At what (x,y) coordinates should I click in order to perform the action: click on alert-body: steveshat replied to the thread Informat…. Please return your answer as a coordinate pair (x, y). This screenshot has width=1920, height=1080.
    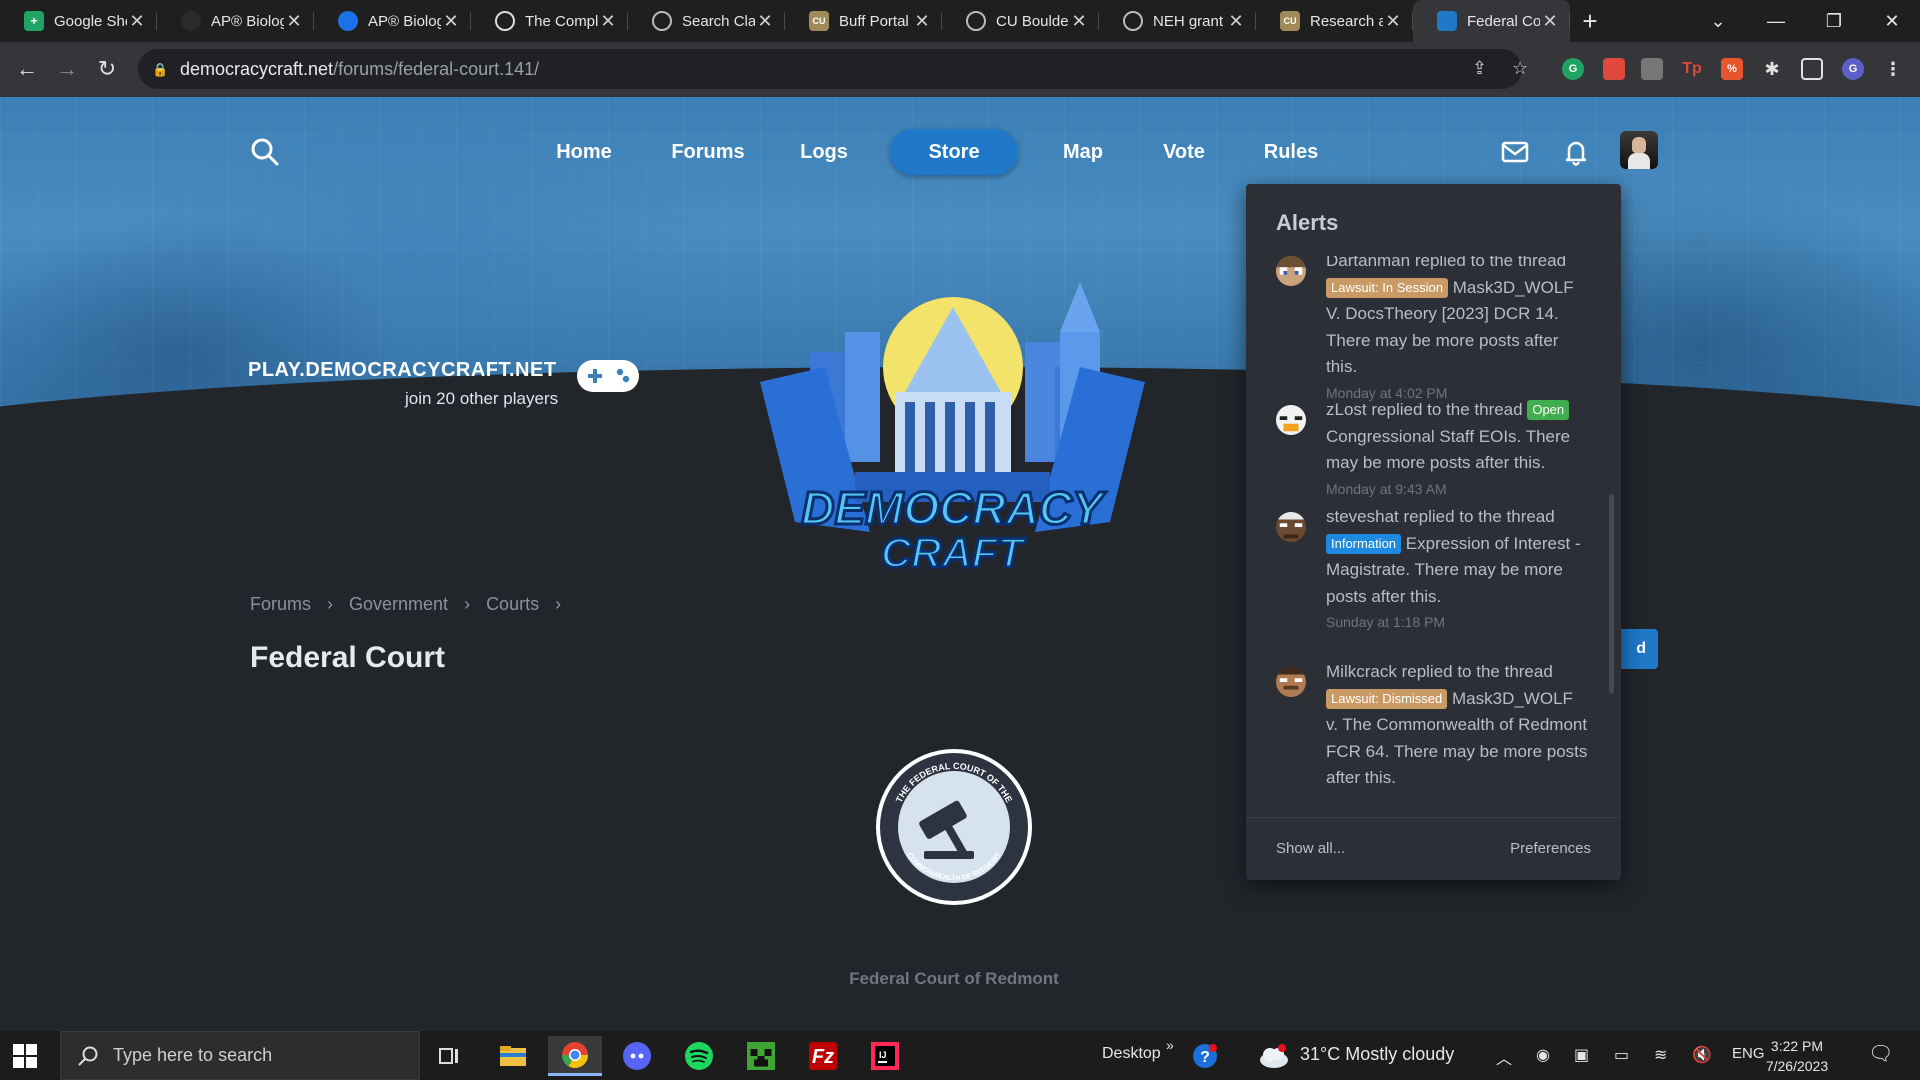
    Looking at the image, I should click on (1457, 568).